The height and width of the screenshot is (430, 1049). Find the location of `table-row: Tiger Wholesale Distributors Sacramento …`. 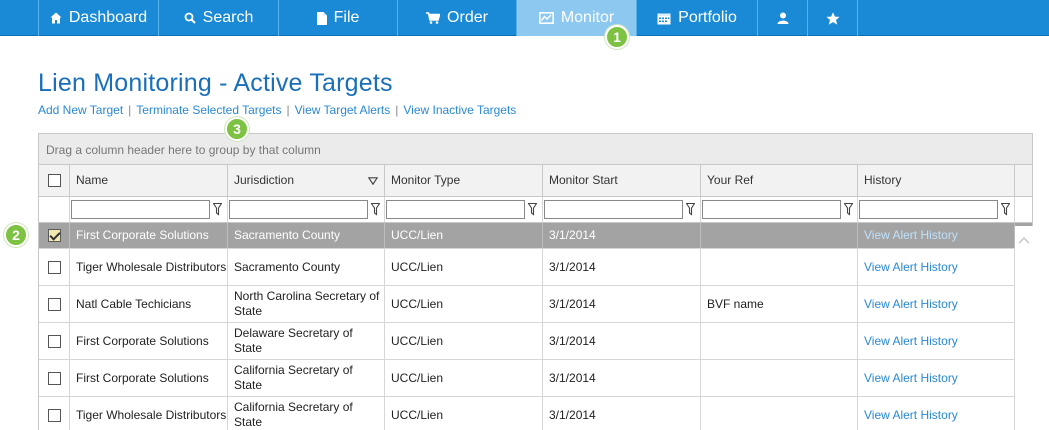

table-row: Tiger Wholesale Distributors Sacramento … is located at coordinates (535, 267).